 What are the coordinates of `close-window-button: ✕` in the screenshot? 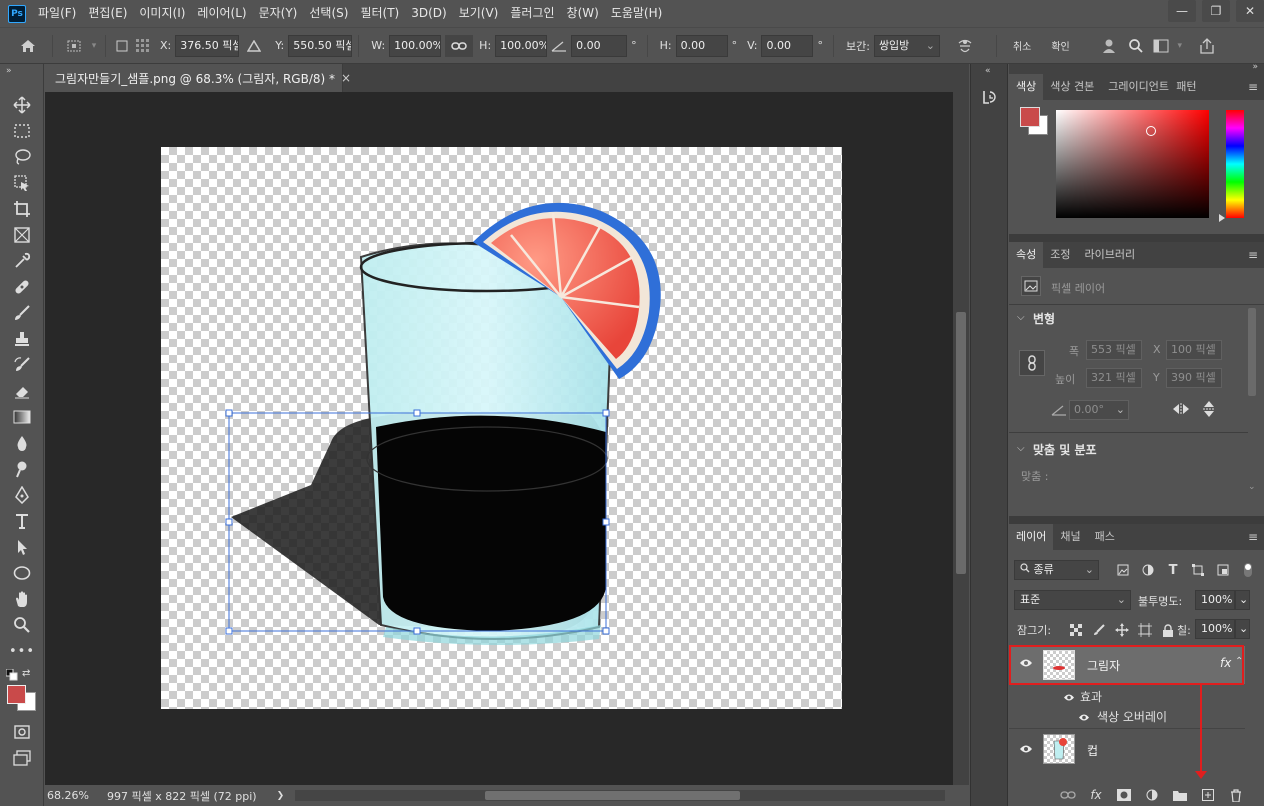 It's located at (1250, 11).